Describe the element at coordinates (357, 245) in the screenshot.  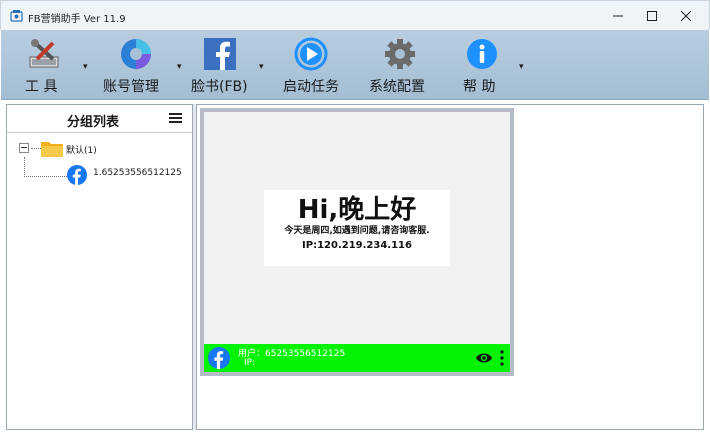
I see `greeting-ip: IP:120.219.234.116` at that location.